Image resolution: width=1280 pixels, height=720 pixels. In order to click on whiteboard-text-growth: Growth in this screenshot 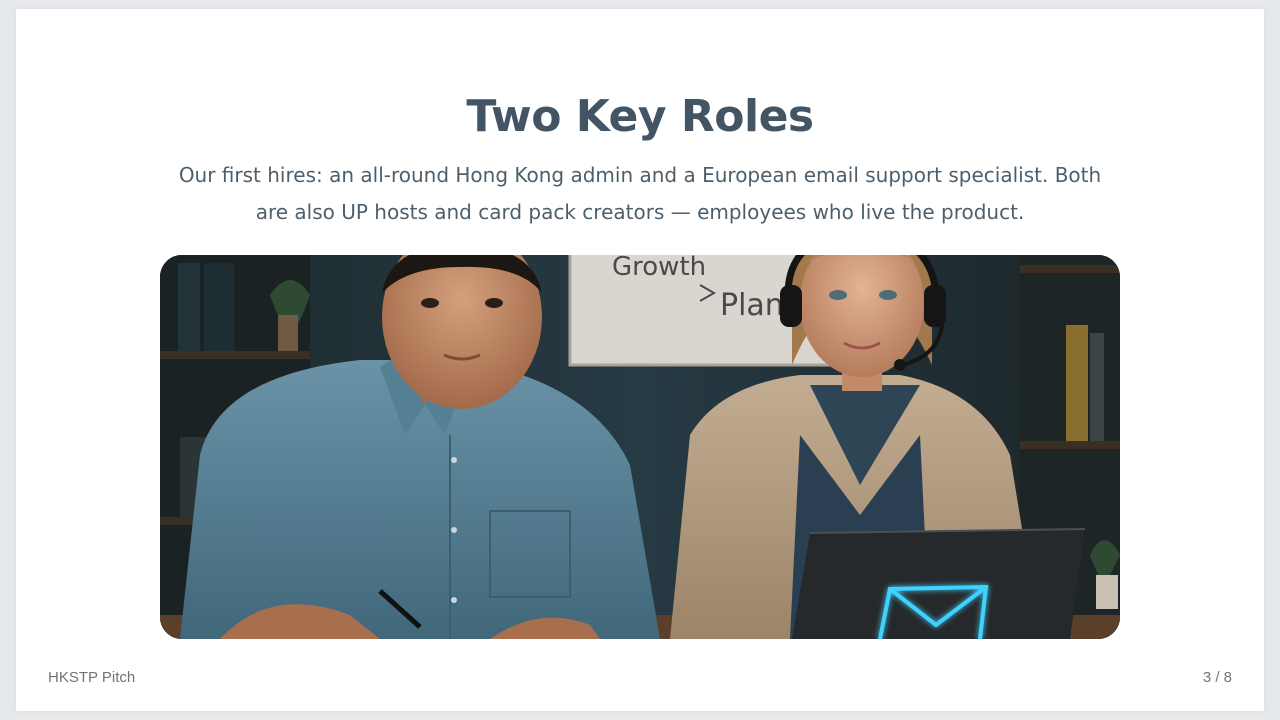, I will do `click(659, 268)`.